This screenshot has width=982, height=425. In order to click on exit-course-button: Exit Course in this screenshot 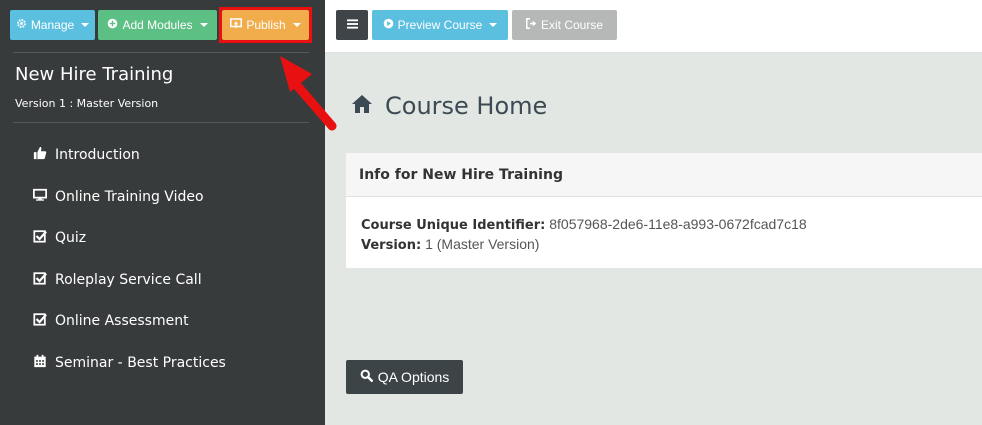, I will do `click(564, 25)`.